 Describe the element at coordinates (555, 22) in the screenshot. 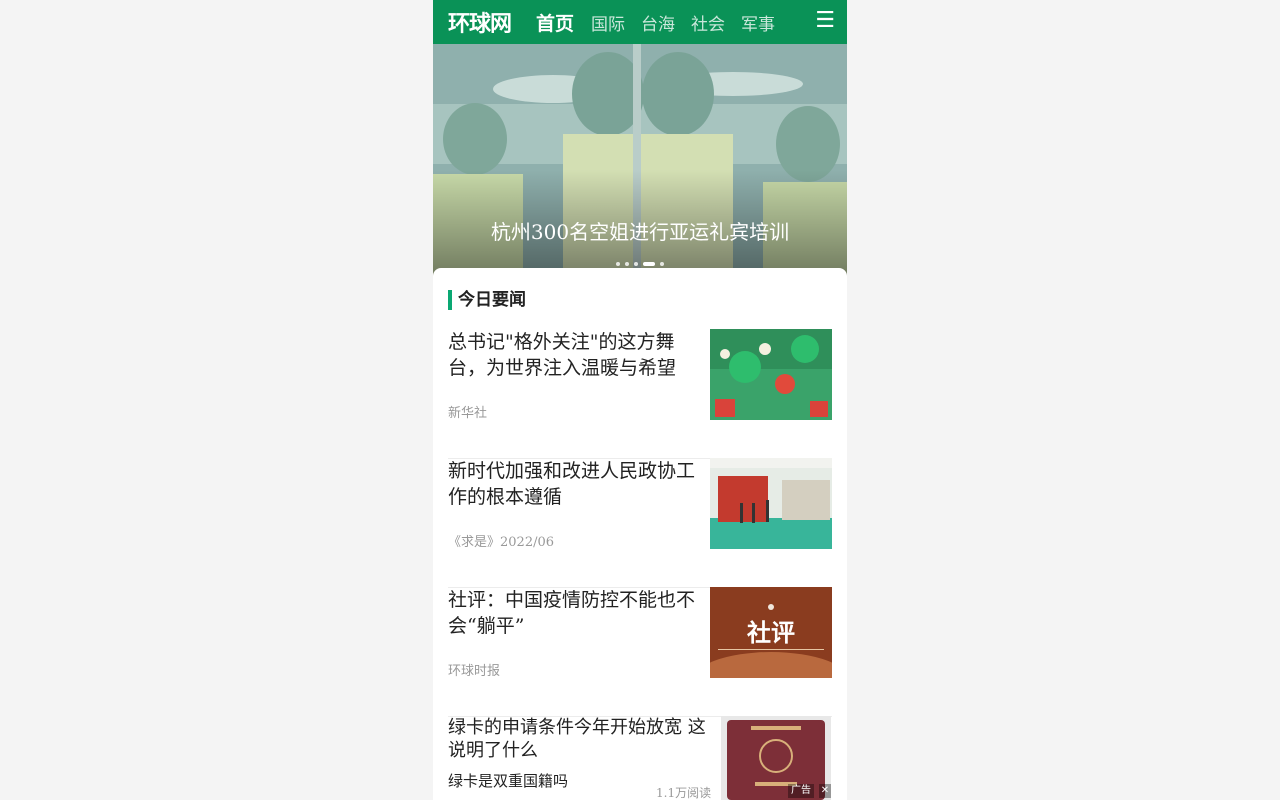

I see `nav-tab-home: 首页` at that location.